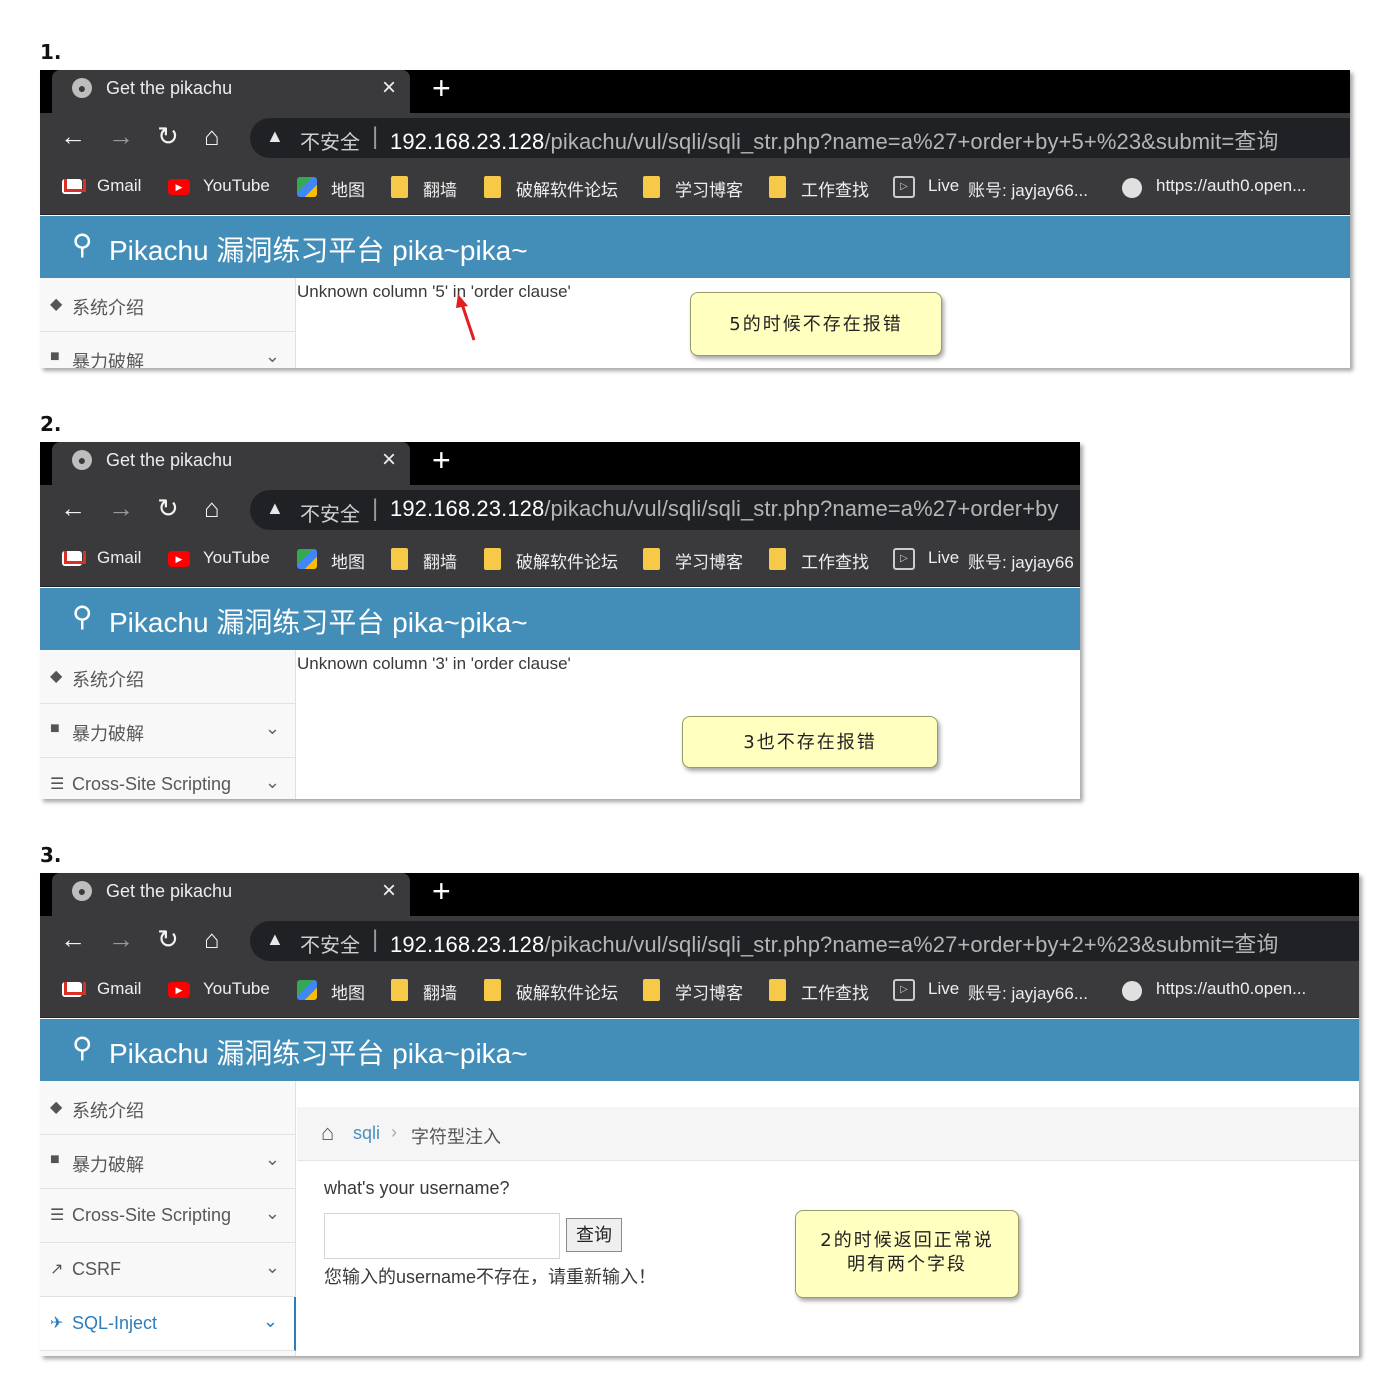 Image resolution: width=1400 pixels, height=1396 pixels. What do you see at coordinates (82, 616) in the screenshot?
I see `key-icon: ⚲` at bounding box center [82, 616].